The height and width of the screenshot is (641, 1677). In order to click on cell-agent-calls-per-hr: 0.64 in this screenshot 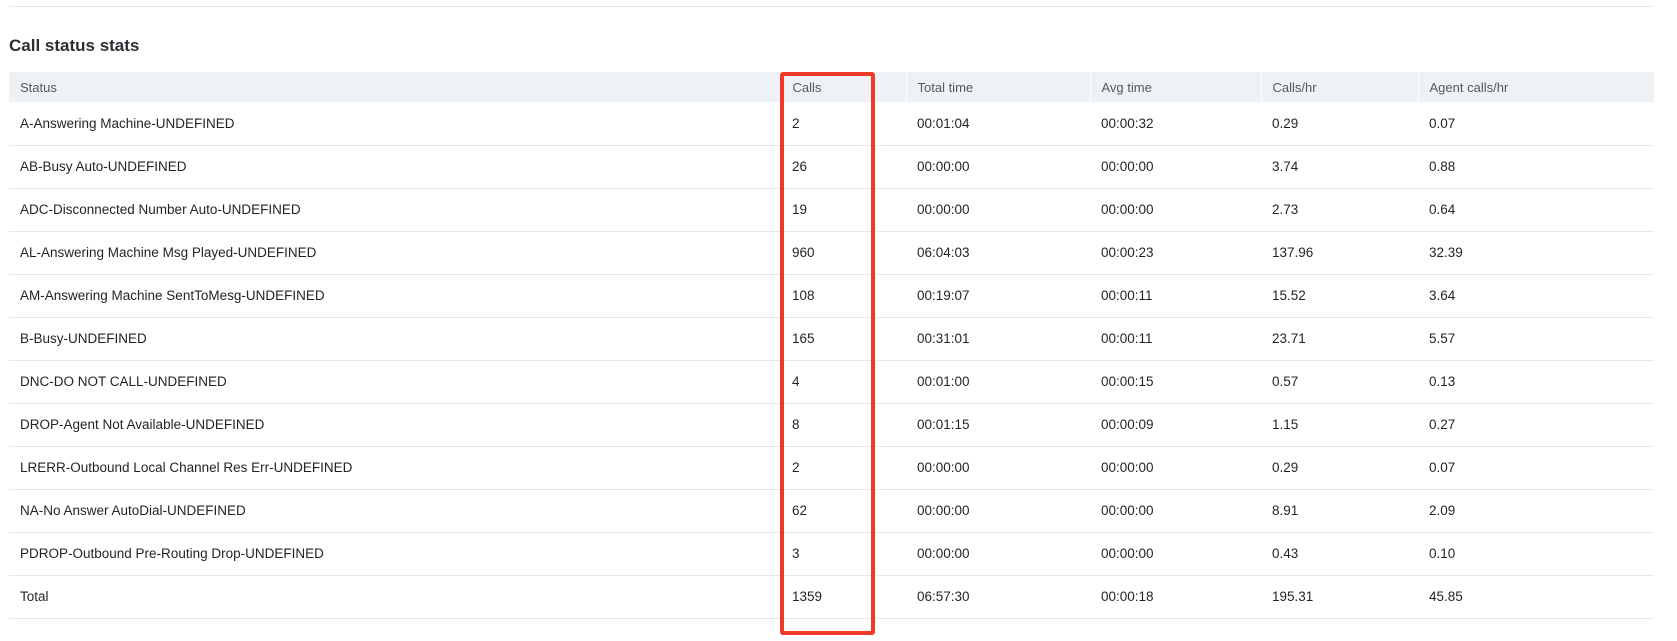, I will do `click(1442, 209)`.